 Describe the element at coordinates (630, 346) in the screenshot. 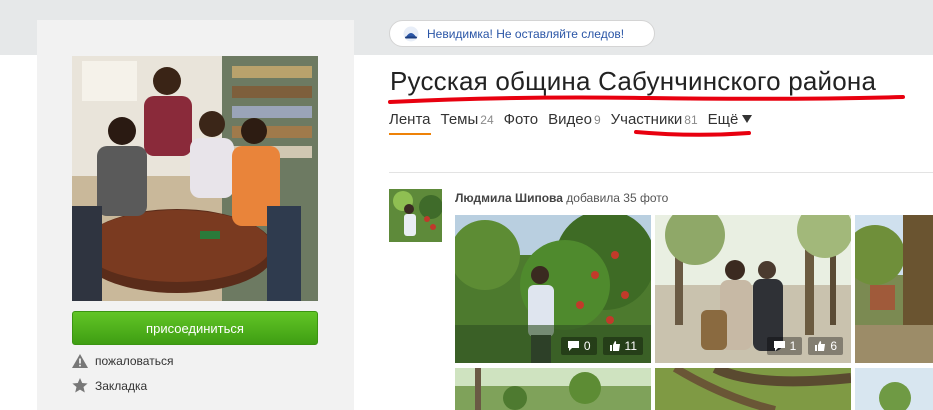

I see `photo-1-like-count: 11` at that location.